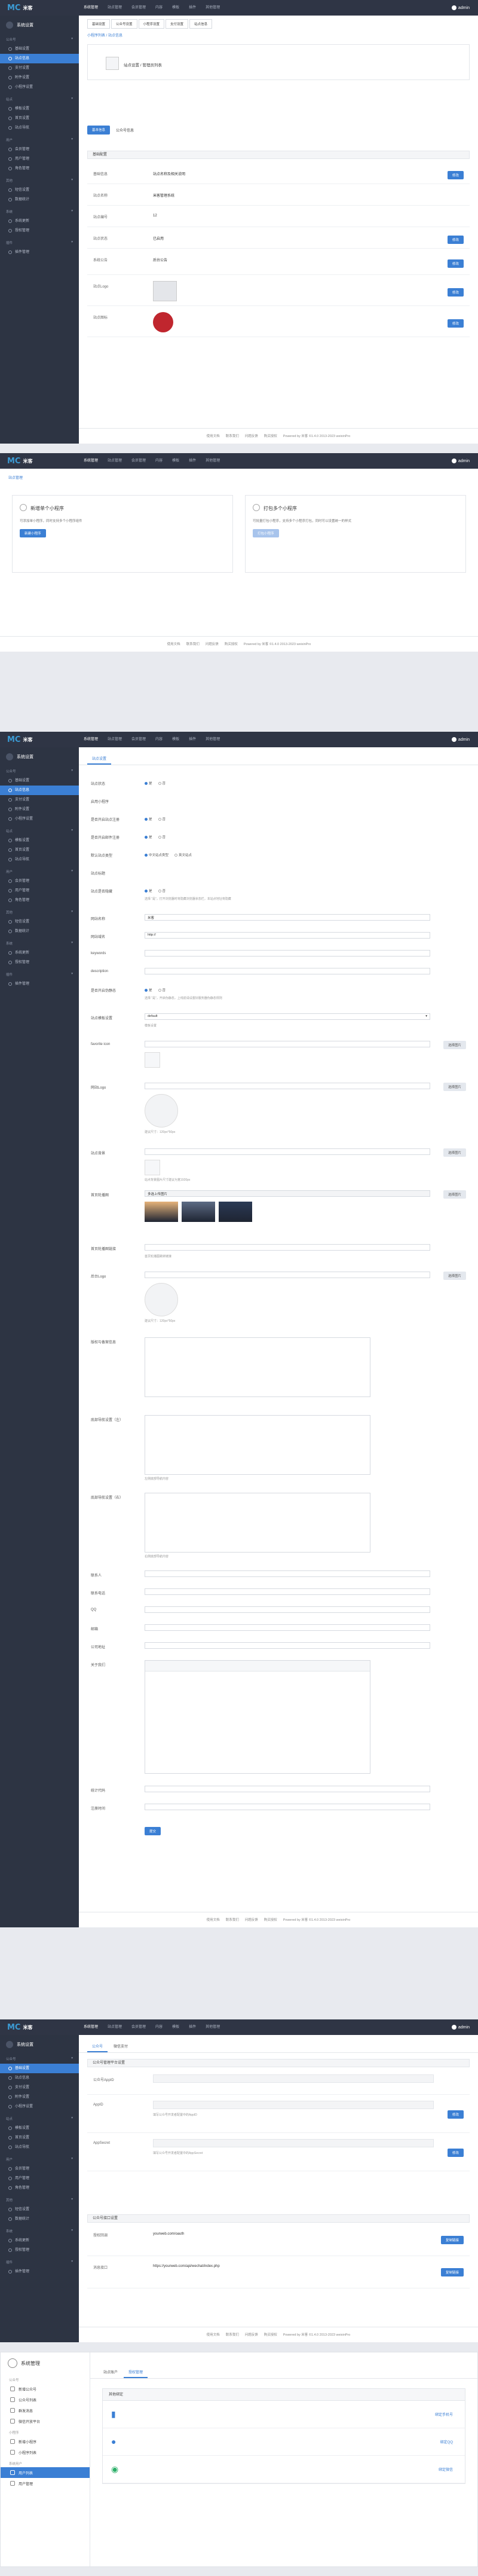 This screenshot has width=478, height=2576. Describe the element at coordinates (266, 533) in the screenshot. I see `pack-miniprogram-button: 打包小程序` at that location.